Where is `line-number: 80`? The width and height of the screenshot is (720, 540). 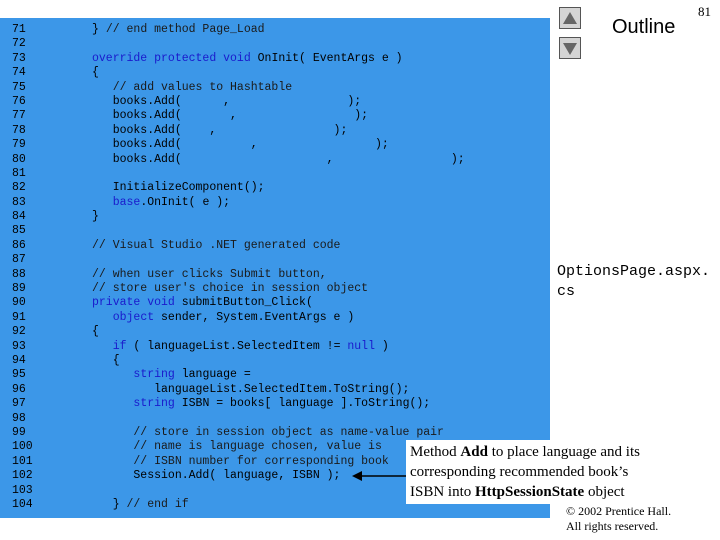
line-number: 80 is located at coordinates (19, 159).